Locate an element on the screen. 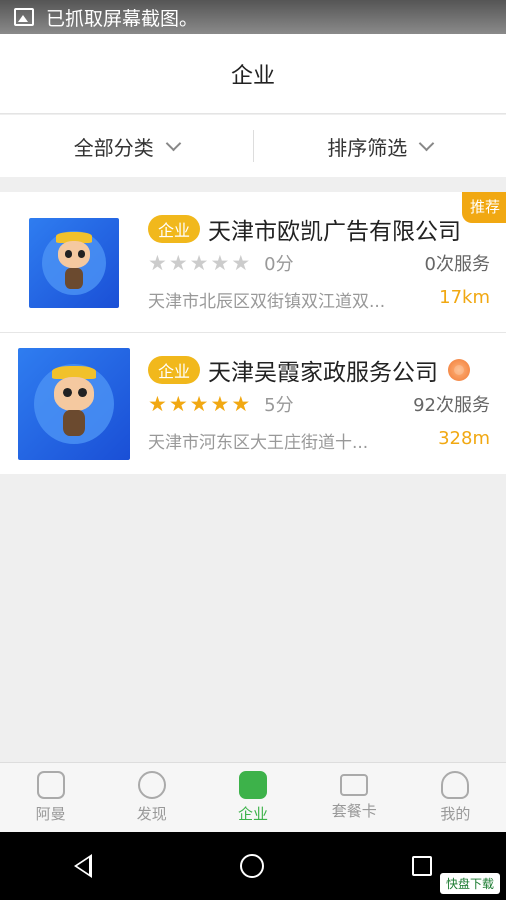 The image size is (506, 900). tab-label: 企业 is located at coordinates (253, 814).